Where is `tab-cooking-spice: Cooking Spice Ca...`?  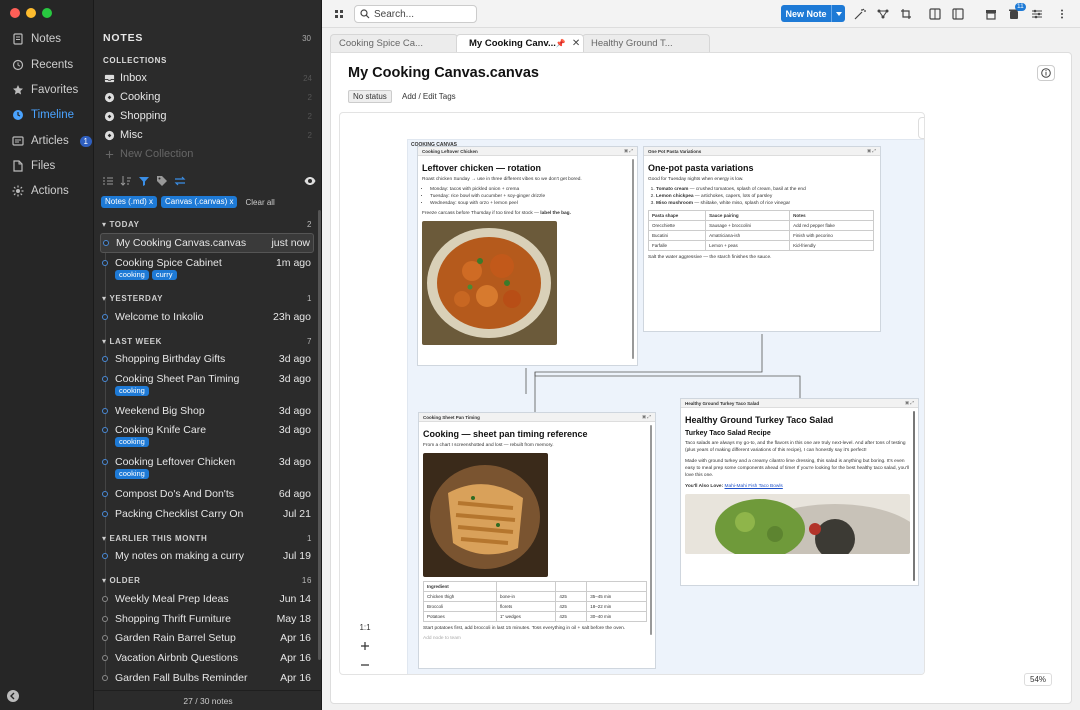
tab-cooking-spice: Cooking Spice Ca... is located at coordinates (394, 43).